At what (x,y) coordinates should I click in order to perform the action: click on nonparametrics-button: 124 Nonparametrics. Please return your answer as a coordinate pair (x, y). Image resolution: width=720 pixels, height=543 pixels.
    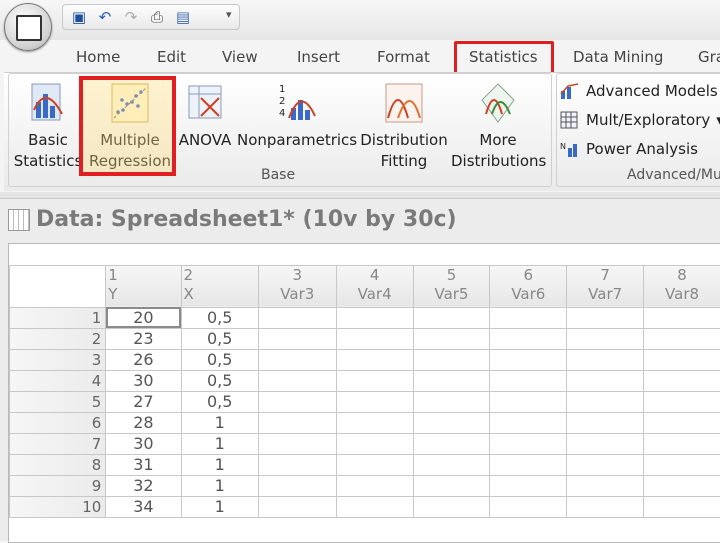
    Looking at the image, I should click on (297, 114).